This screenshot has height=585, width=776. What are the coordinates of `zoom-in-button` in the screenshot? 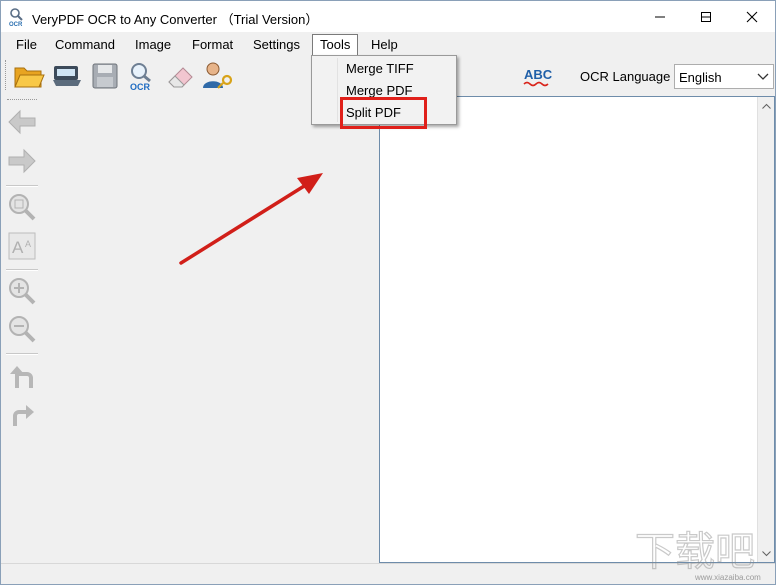 It's located at (22, 291).